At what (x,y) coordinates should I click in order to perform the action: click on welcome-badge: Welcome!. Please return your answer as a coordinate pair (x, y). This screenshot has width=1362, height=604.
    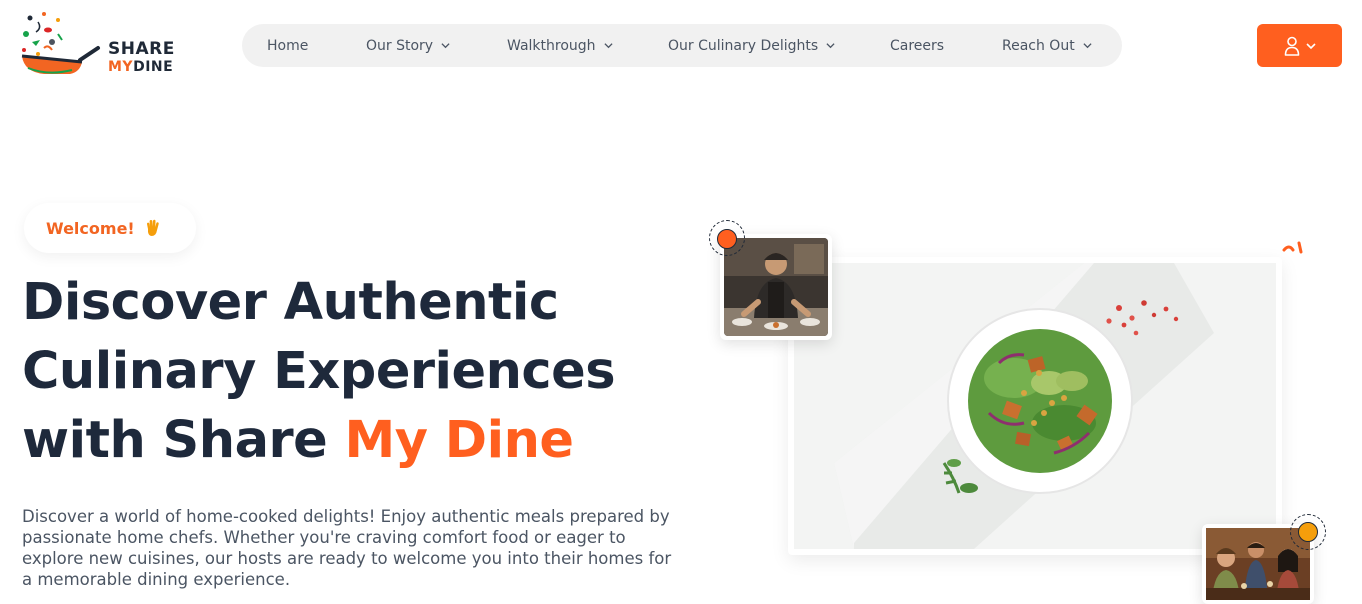
    Looking at the image, I should click on (110, 228).